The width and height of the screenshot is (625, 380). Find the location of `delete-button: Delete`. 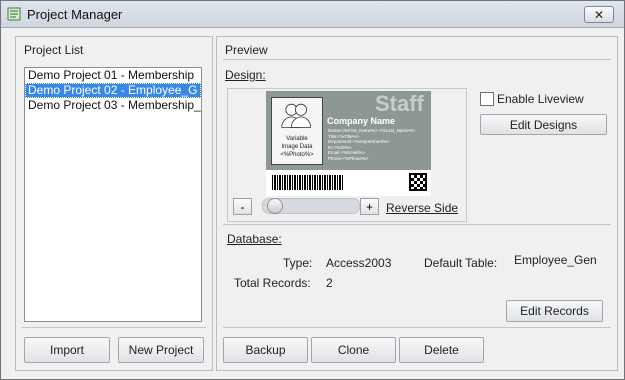

delete-button: Delete is located at coordinates (441, 350).